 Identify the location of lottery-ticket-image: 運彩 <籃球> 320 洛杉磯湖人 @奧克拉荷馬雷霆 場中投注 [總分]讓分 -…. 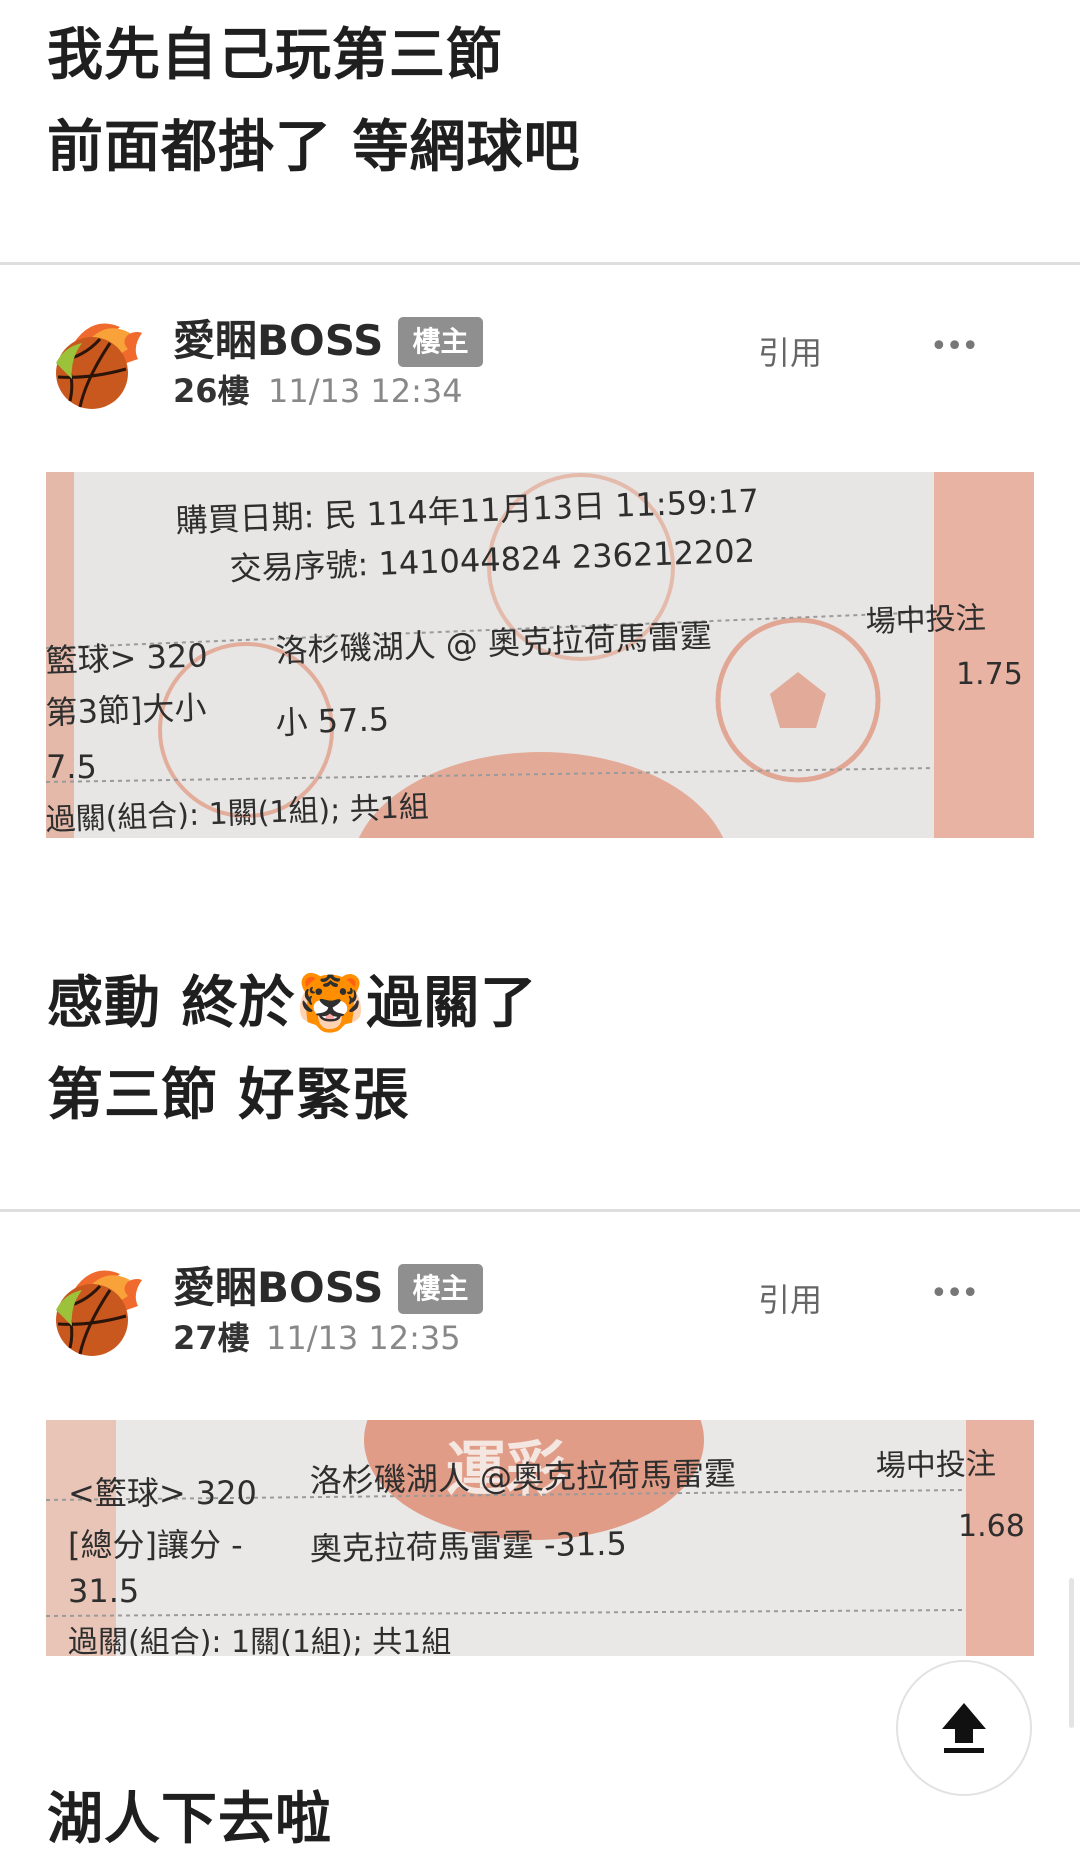
(540, 1538).